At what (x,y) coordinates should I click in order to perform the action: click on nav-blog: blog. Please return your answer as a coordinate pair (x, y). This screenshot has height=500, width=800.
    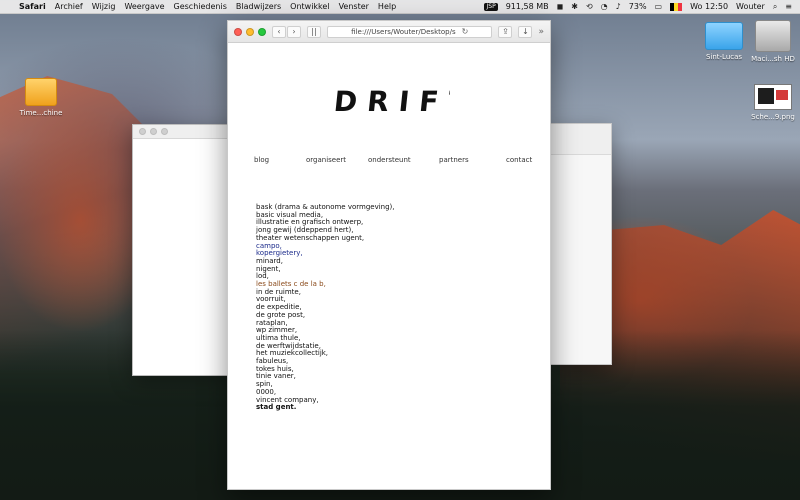
    Looking at the image, I should click on (261, 160).